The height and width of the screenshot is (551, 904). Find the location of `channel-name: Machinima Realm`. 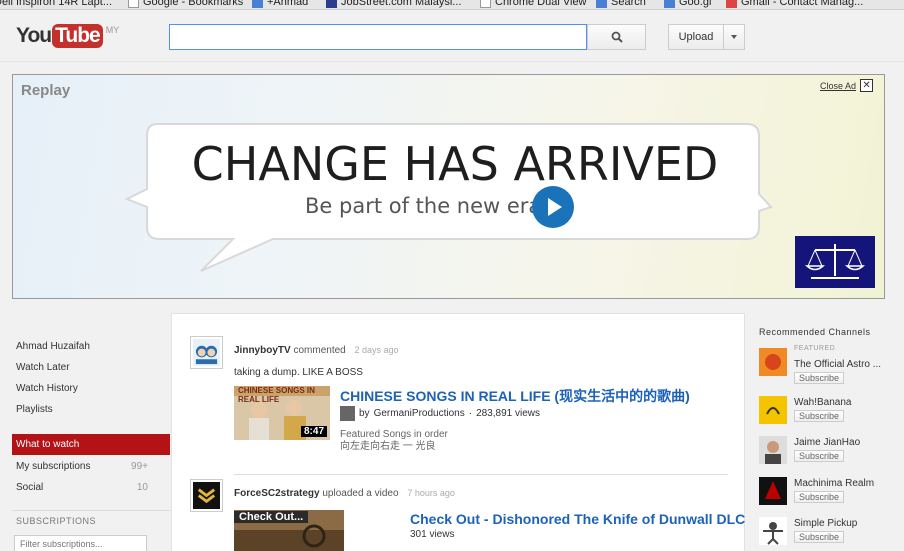

channel-name: Machinima Realm is located at coordinates (848, 483).